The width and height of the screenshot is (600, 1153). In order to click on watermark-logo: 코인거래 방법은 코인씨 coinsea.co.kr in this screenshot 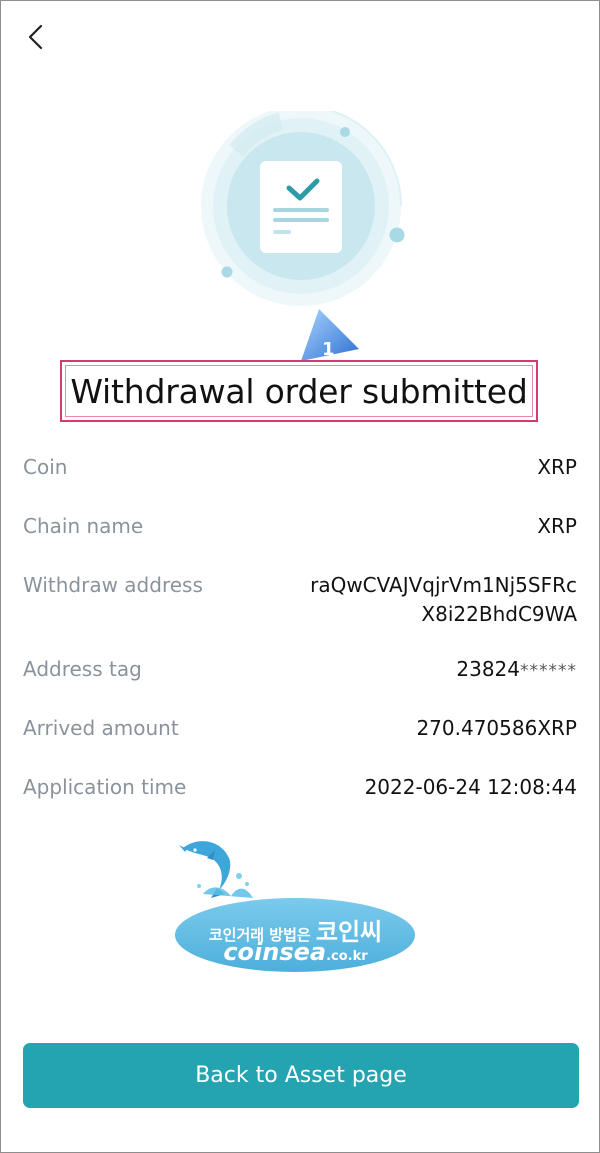, I will do `click(295, 906)`.